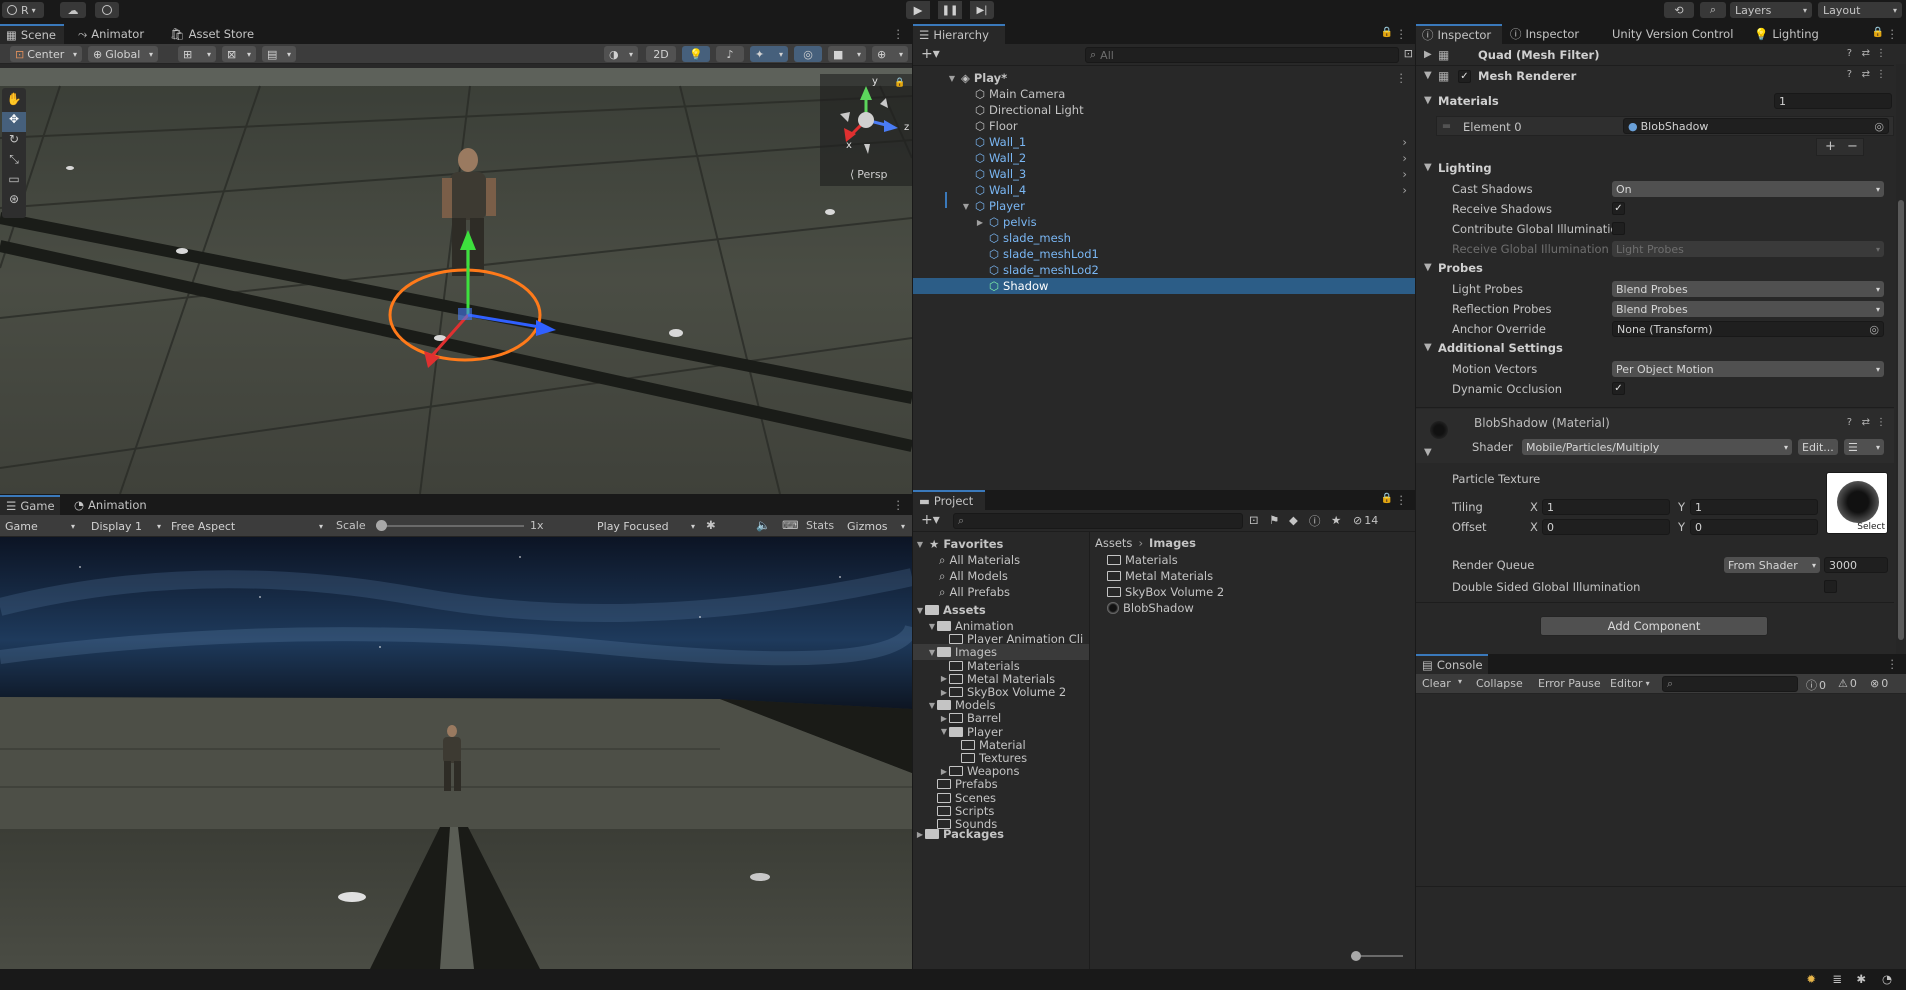 This screenshot has width=1906, height=990. I want to click on favorite-item: ⌕ All Materials, so click(979, 560).